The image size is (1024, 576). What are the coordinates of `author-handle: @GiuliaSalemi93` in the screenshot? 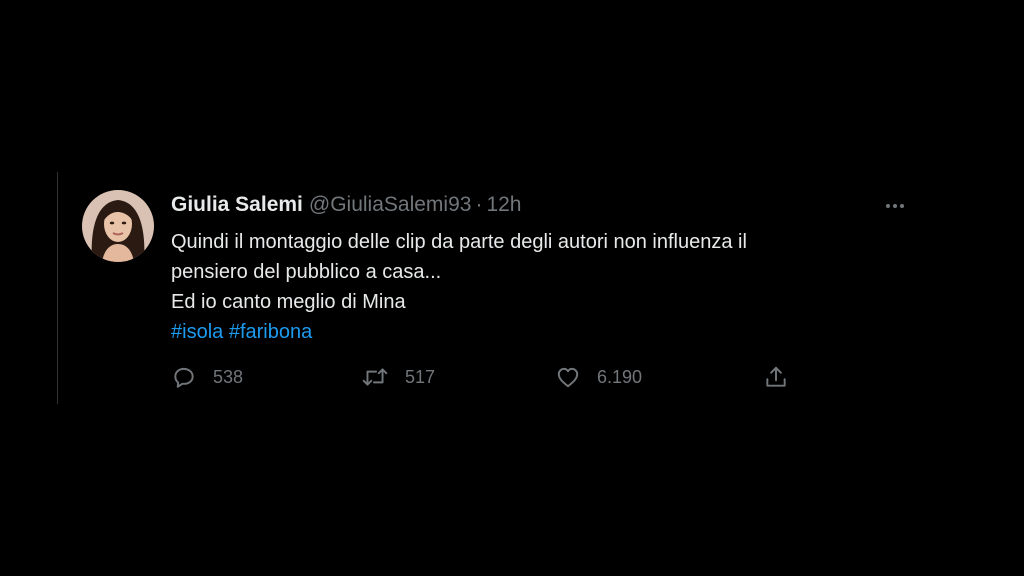 It's located at (390, 204).